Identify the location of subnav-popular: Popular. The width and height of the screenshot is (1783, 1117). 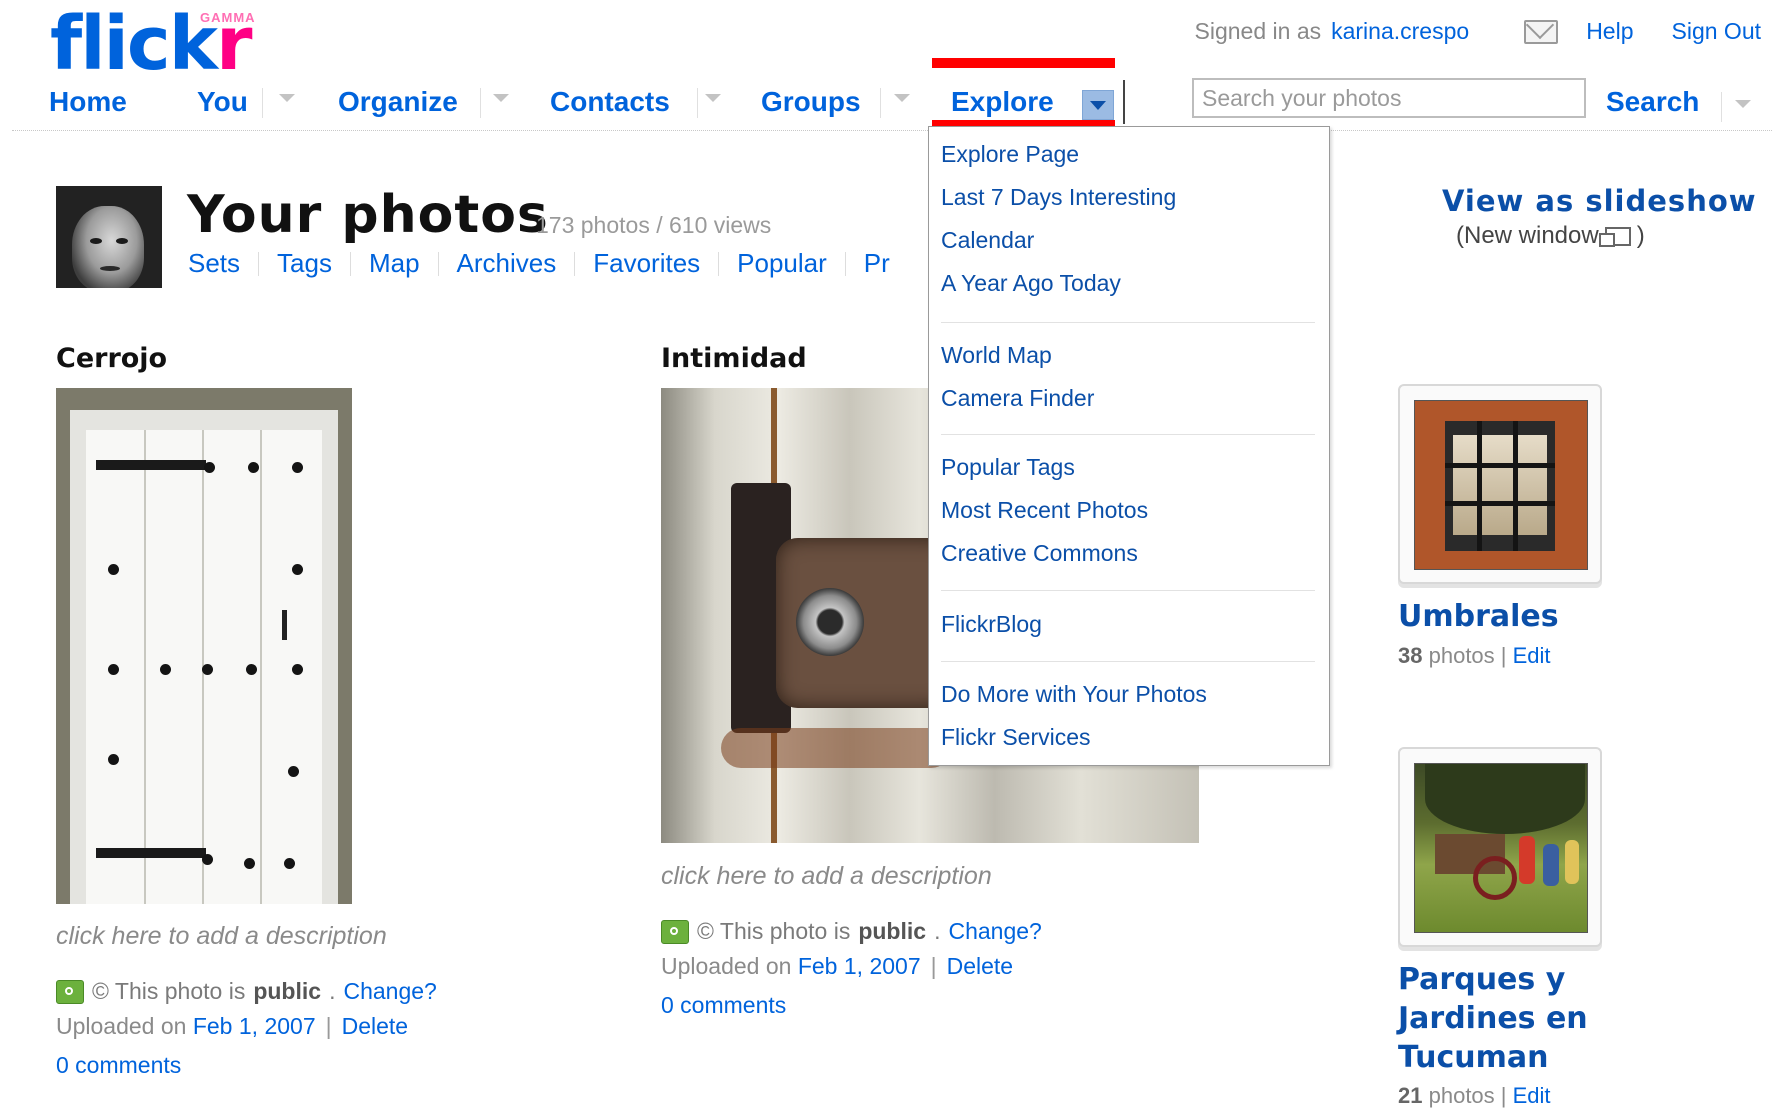
(782, 263).